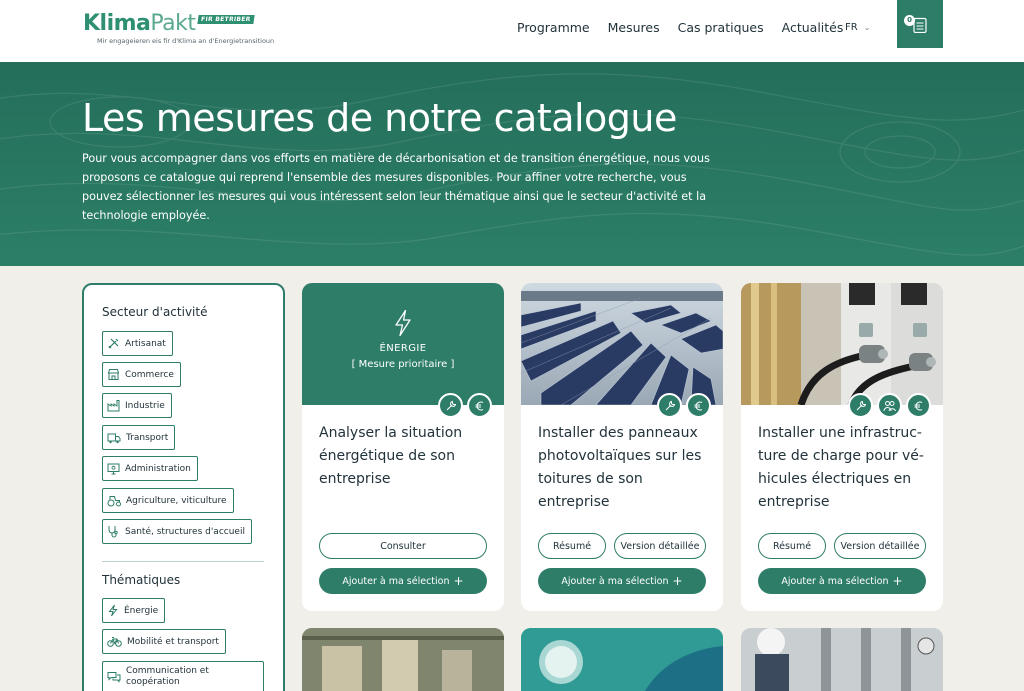  I want to click on monitor-icon, so click(113, 468).